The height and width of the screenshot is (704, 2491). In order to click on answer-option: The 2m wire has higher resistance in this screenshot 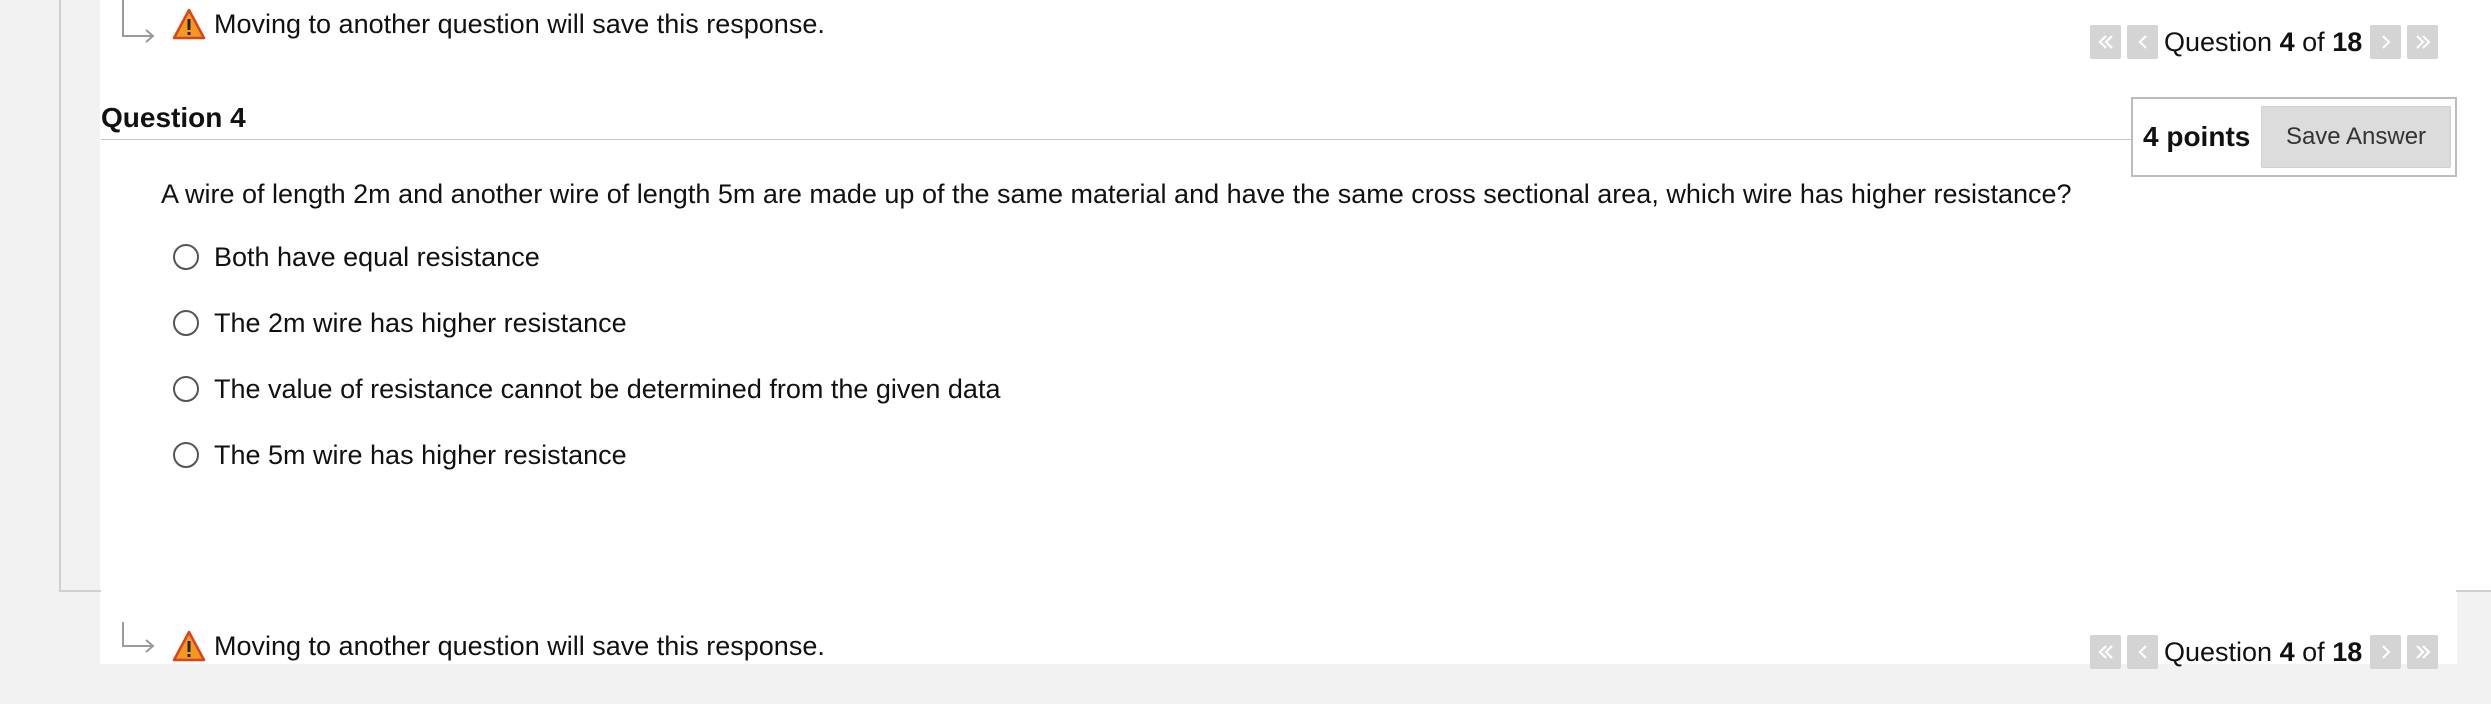, I will do `click(400, 323)`.